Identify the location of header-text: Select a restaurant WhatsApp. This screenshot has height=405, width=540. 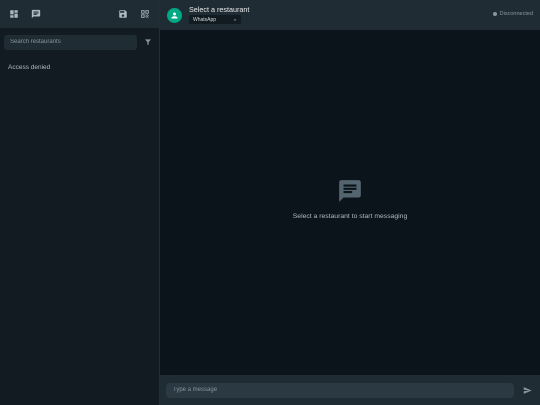
(219, 15).